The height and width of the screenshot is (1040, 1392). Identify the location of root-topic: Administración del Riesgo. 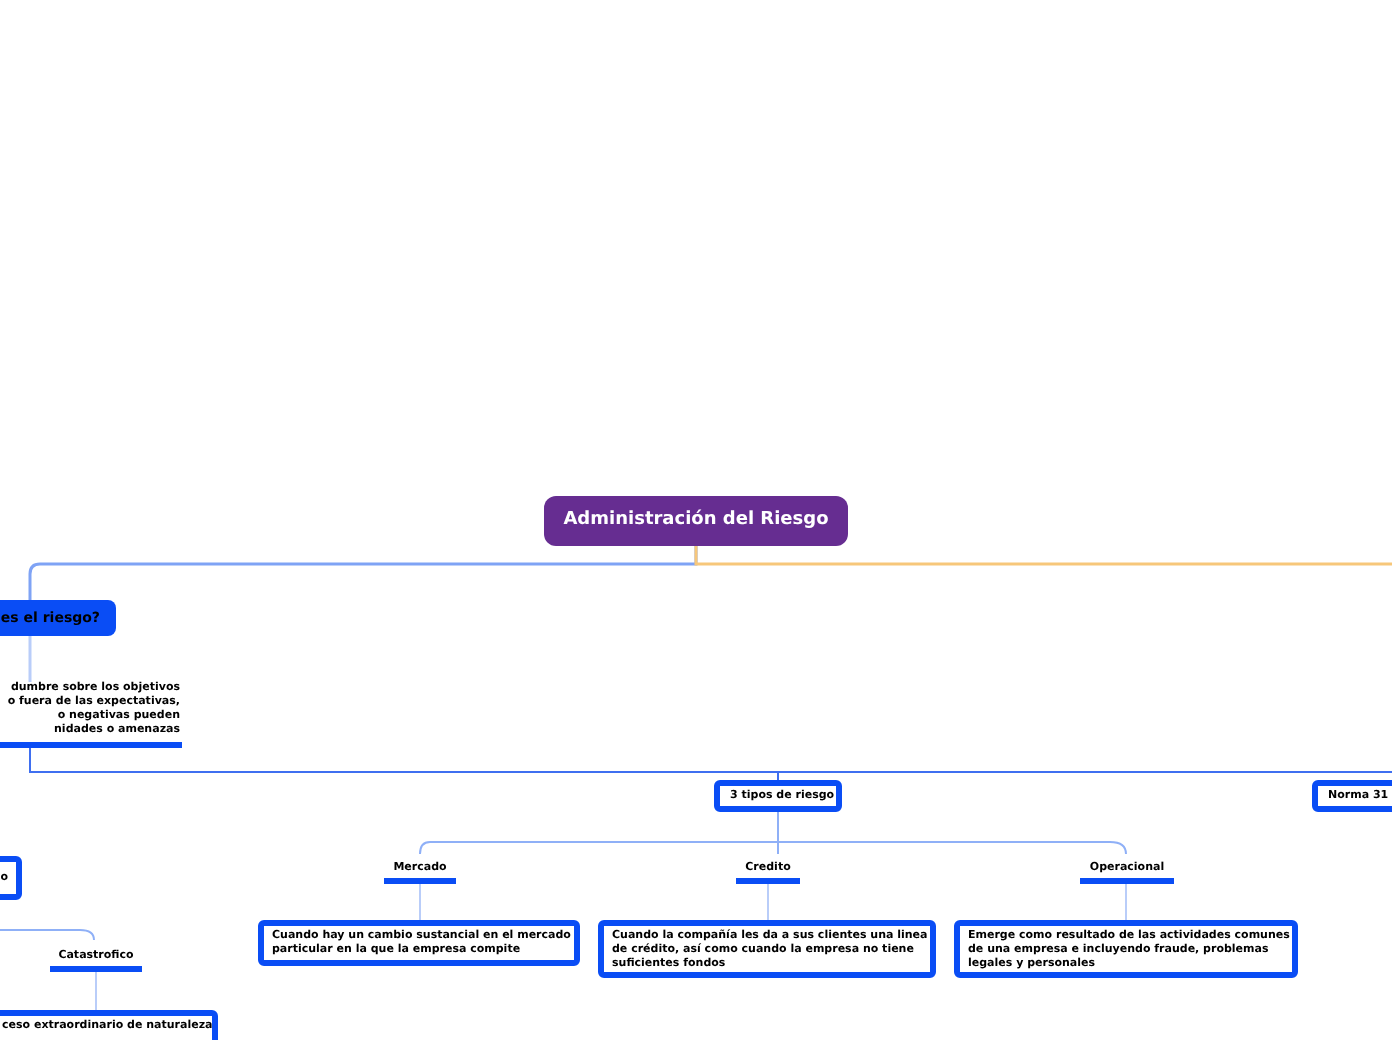
(696, 521).